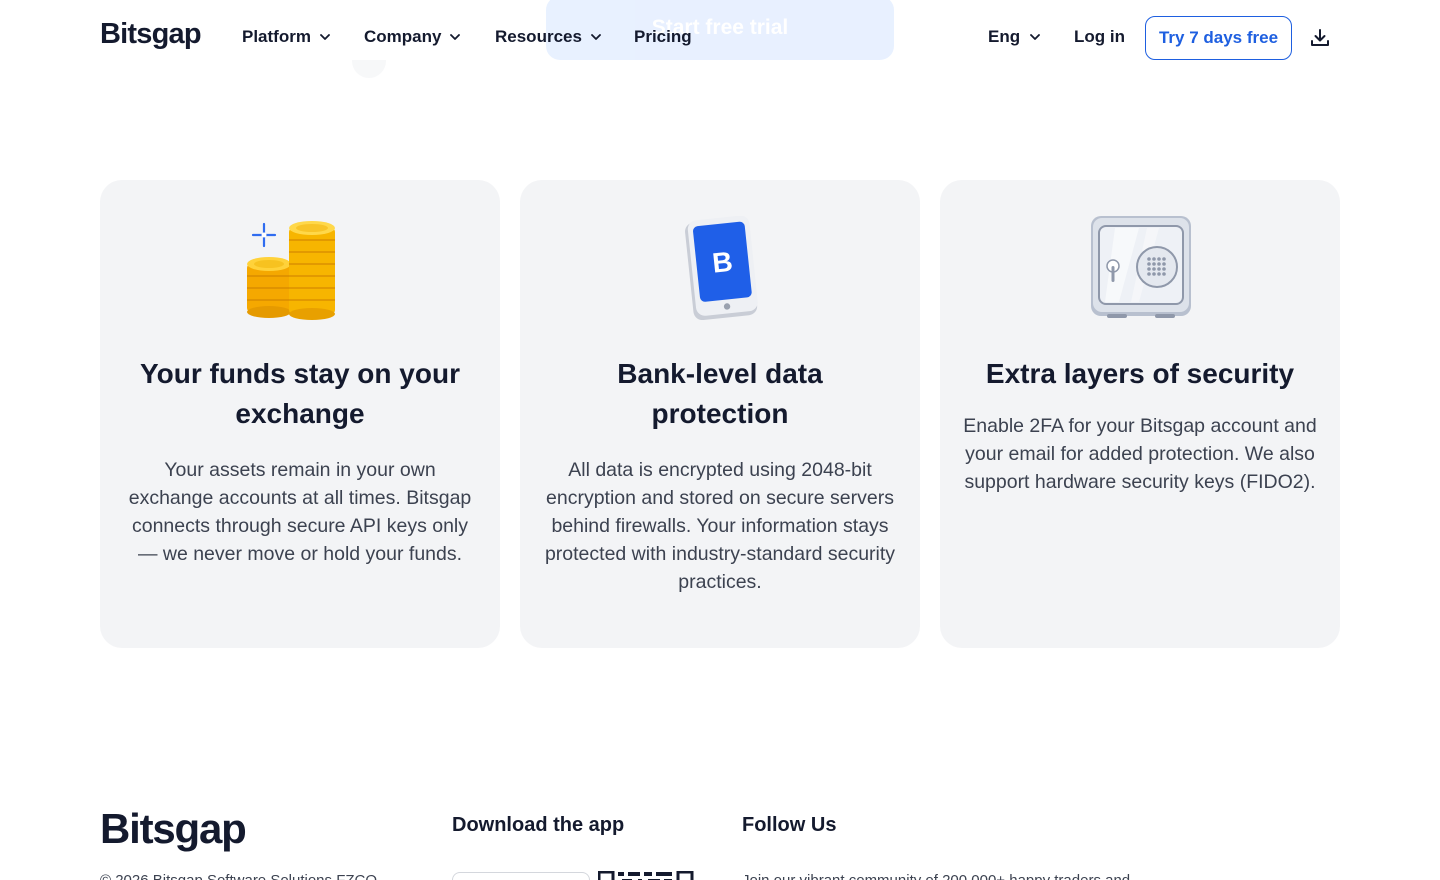  What do you see at coordinates (722, 262) in the screenshot?
I see `phone-logo-letter: B` at bounding box center [722, 262].